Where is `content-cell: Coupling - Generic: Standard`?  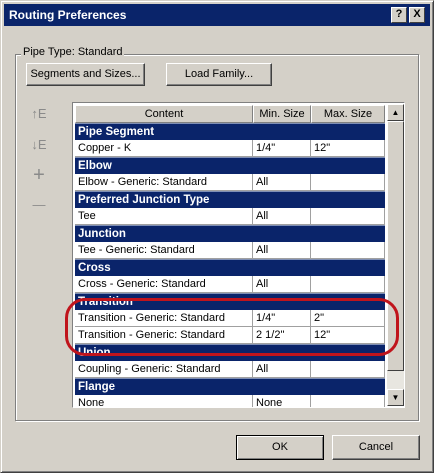 content-cell: Coupling - Generic: Standard is located at coordinates (164, 369).